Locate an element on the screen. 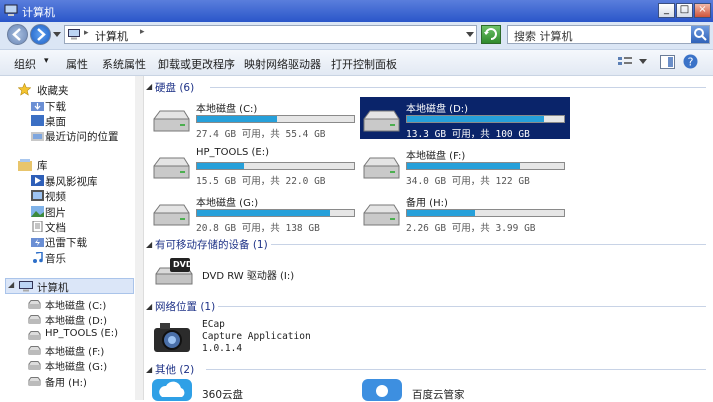 The height and width of the screenshot is (402, 713). nav-item-drive: 本地磁盘 (G:) is located at coordinates (76, 365).